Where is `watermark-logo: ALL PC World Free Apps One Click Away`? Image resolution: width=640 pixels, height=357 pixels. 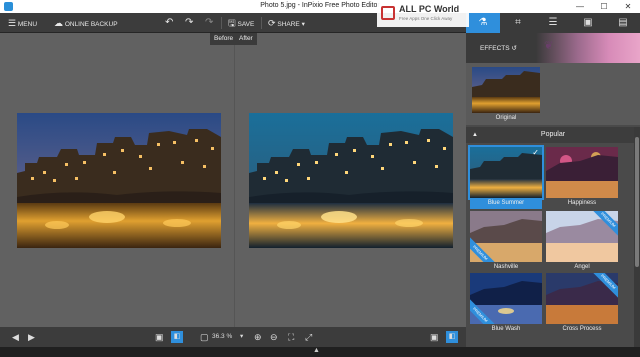 watermark-logo: ALL PC World Free Apps One Click Away is located at coordinates (423, 14).